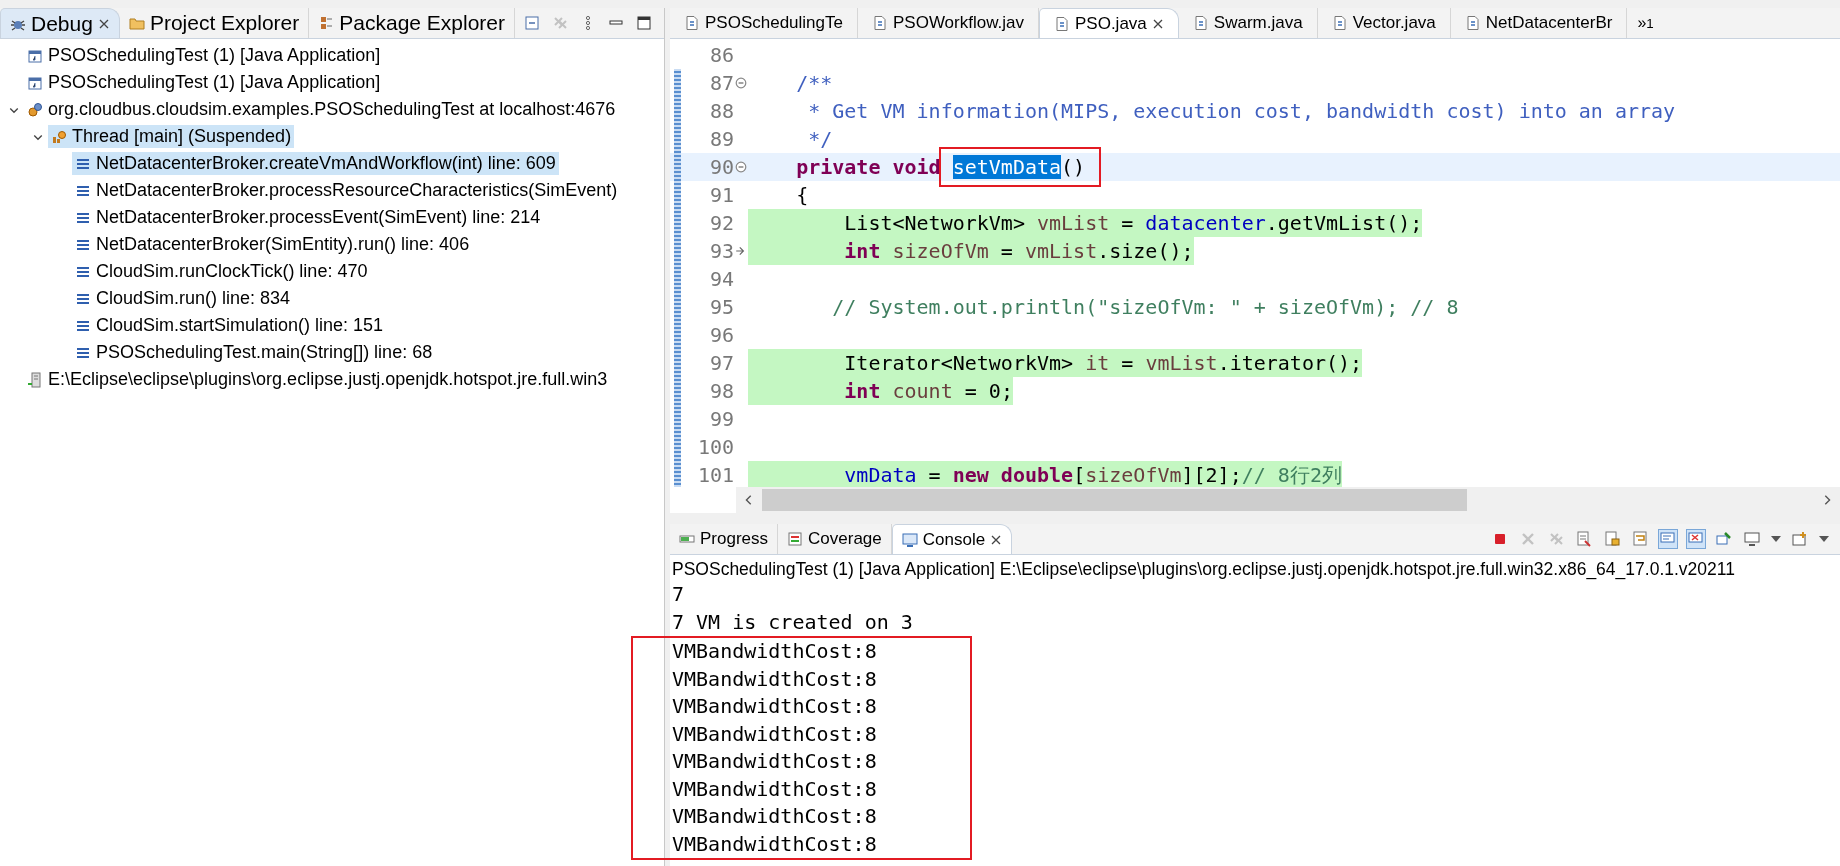 This screenshot has height=866, width=1840. What do you see at coordinates (136, 23) in the screenshot?
I see `folder-icon` at bounding box center [136, 23].